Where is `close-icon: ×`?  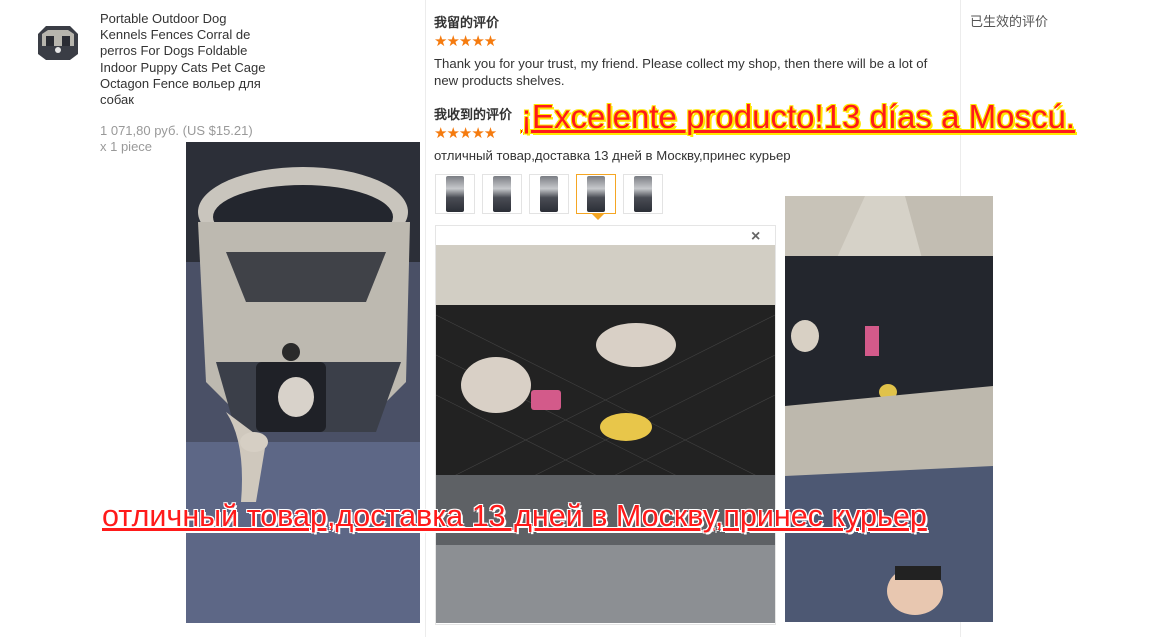 close-icon: × is located at coordinates (755, 237).